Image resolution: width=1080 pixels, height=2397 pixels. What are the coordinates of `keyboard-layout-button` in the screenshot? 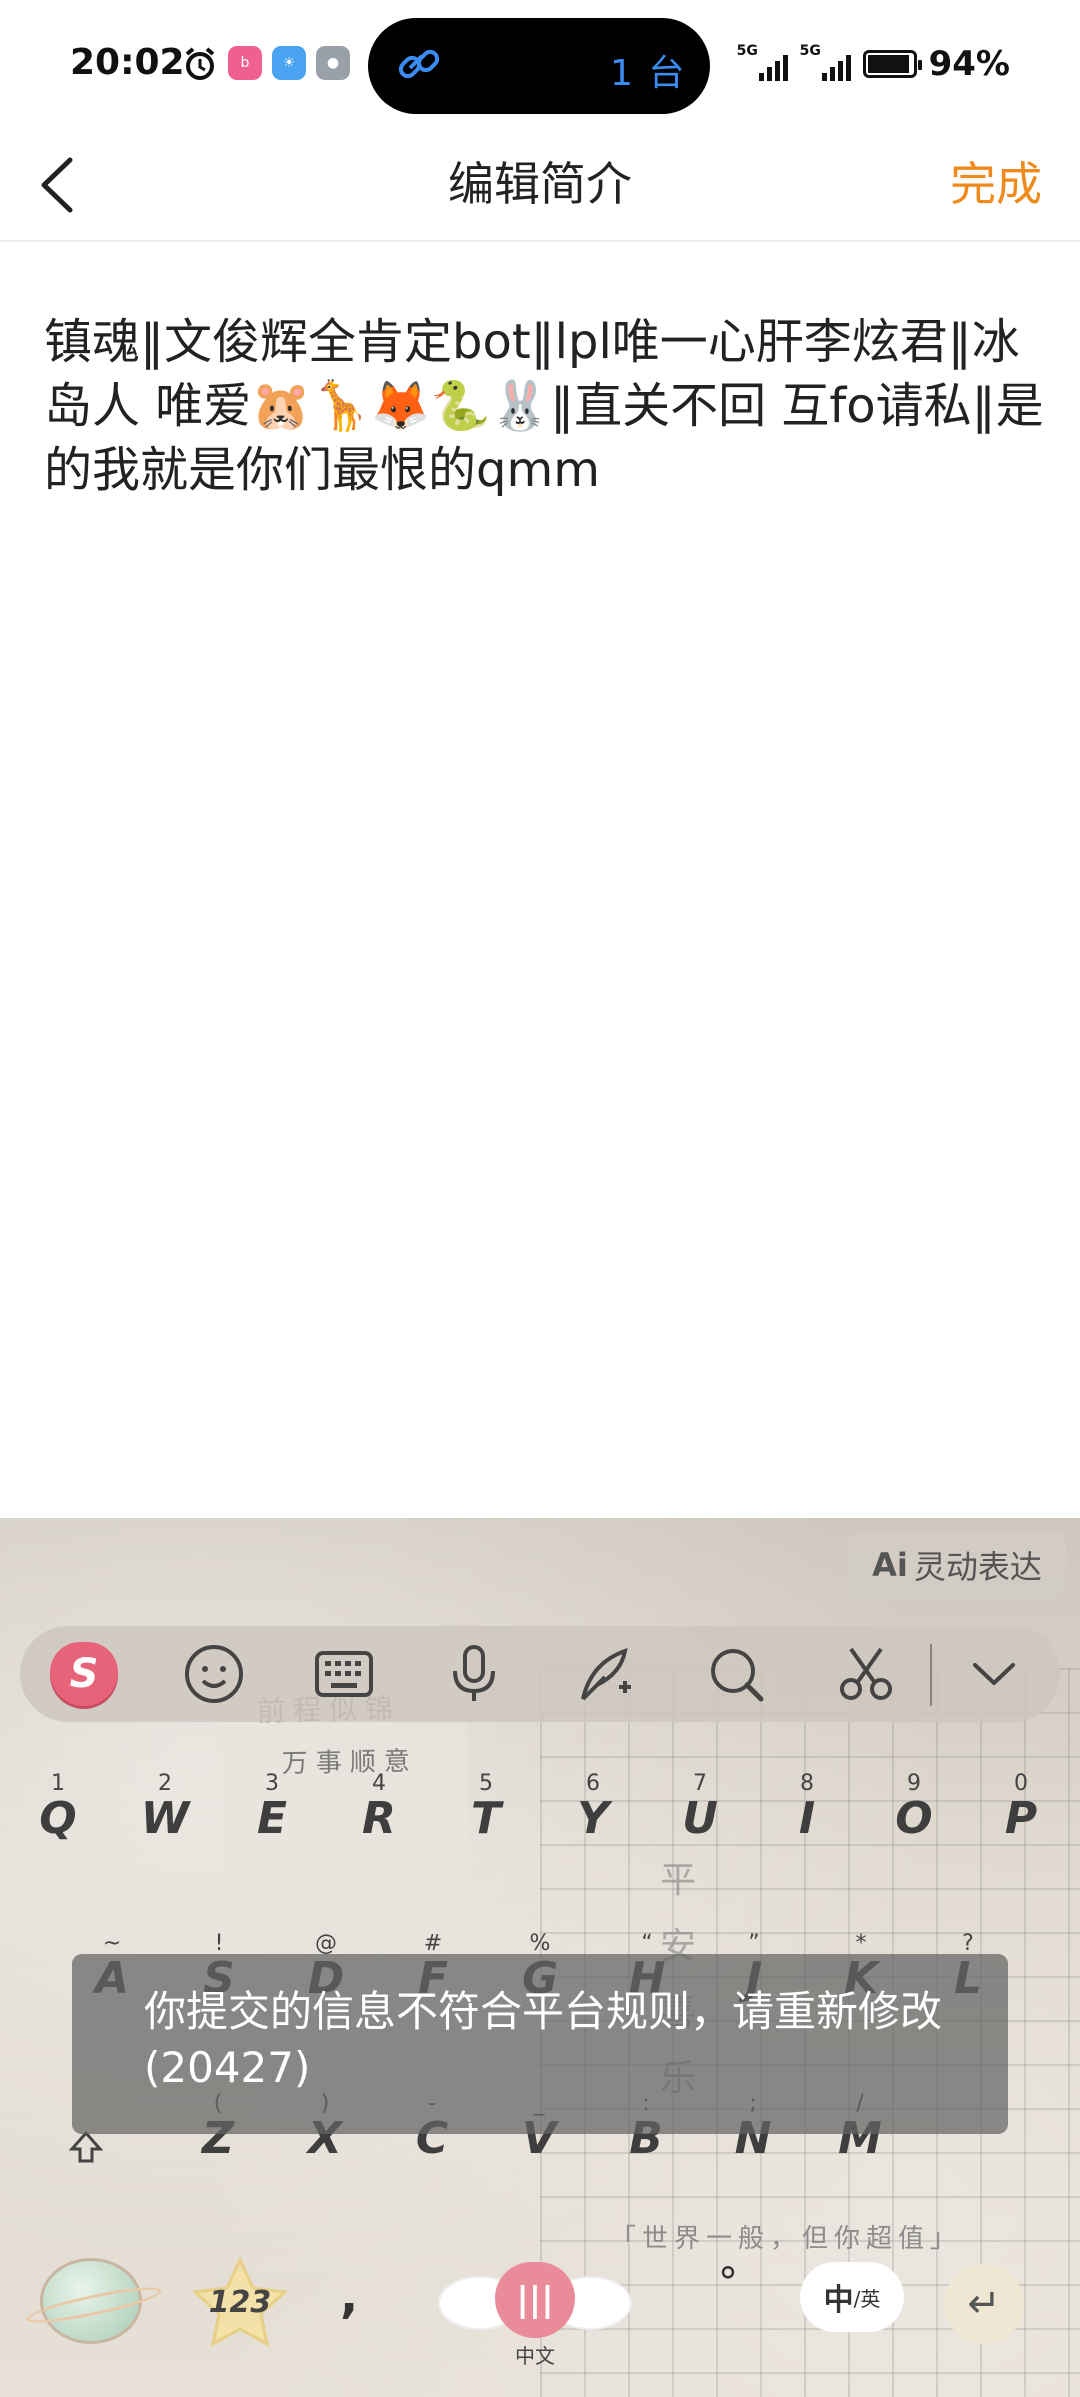 It's located at (344, 1674).